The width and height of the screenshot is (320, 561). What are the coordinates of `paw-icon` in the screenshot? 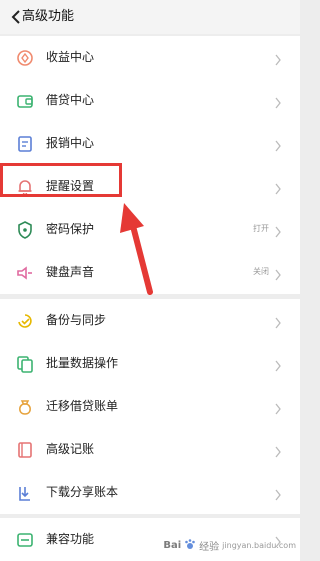 It's located at (190, 545).